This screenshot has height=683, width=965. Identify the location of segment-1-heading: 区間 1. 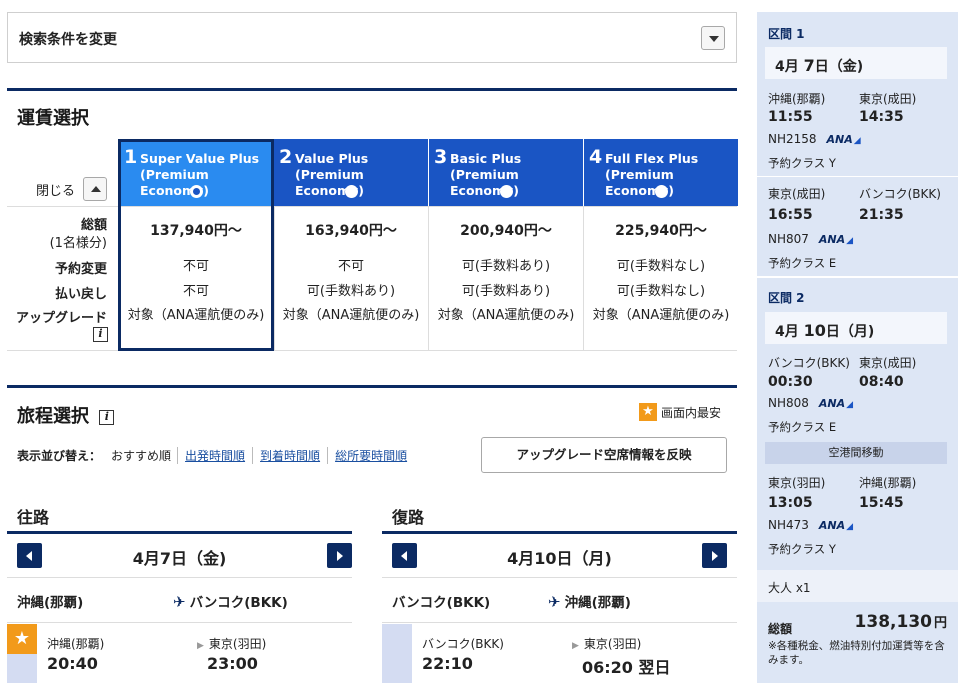
(786, 34).